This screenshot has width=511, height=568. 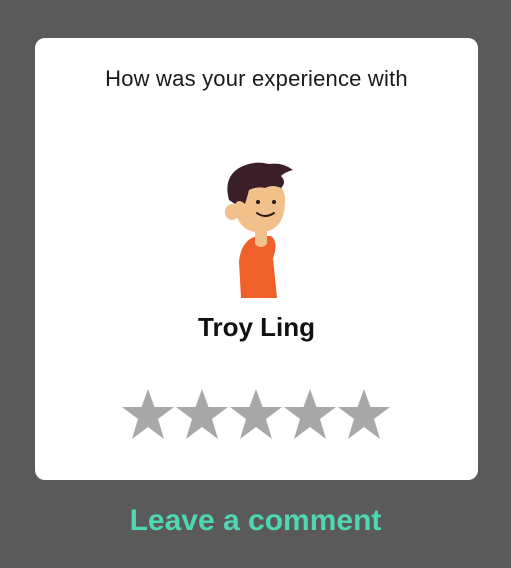 What do you see at coordinates (256, 78) in the screenshot?
I see `rating-prompt: How was your experience with` at bounding box center [256, 78].